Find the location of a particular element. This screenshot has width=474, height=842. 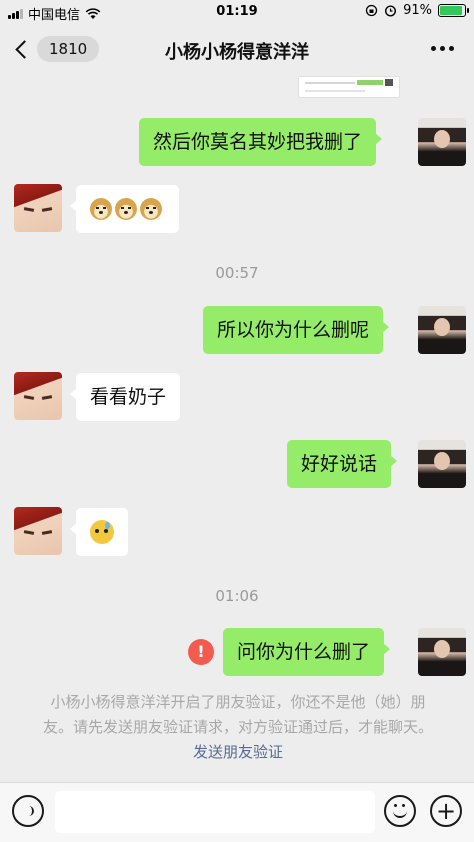

smiley-icon is located at coordinates (400, 810).